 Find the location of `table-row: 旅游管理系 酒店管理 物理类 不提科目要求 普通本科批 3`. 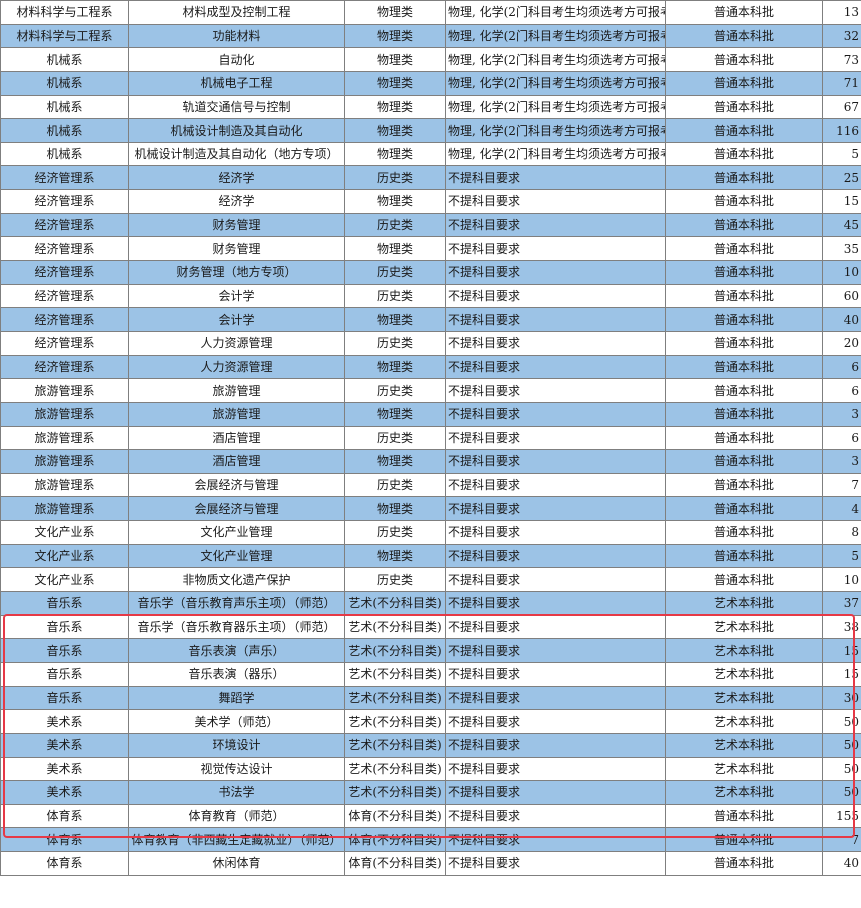

table-row: 旅游管理系 酒店管理 物理类 不提科目要求 普通本科批 3 is located at coordinates (430, 461).